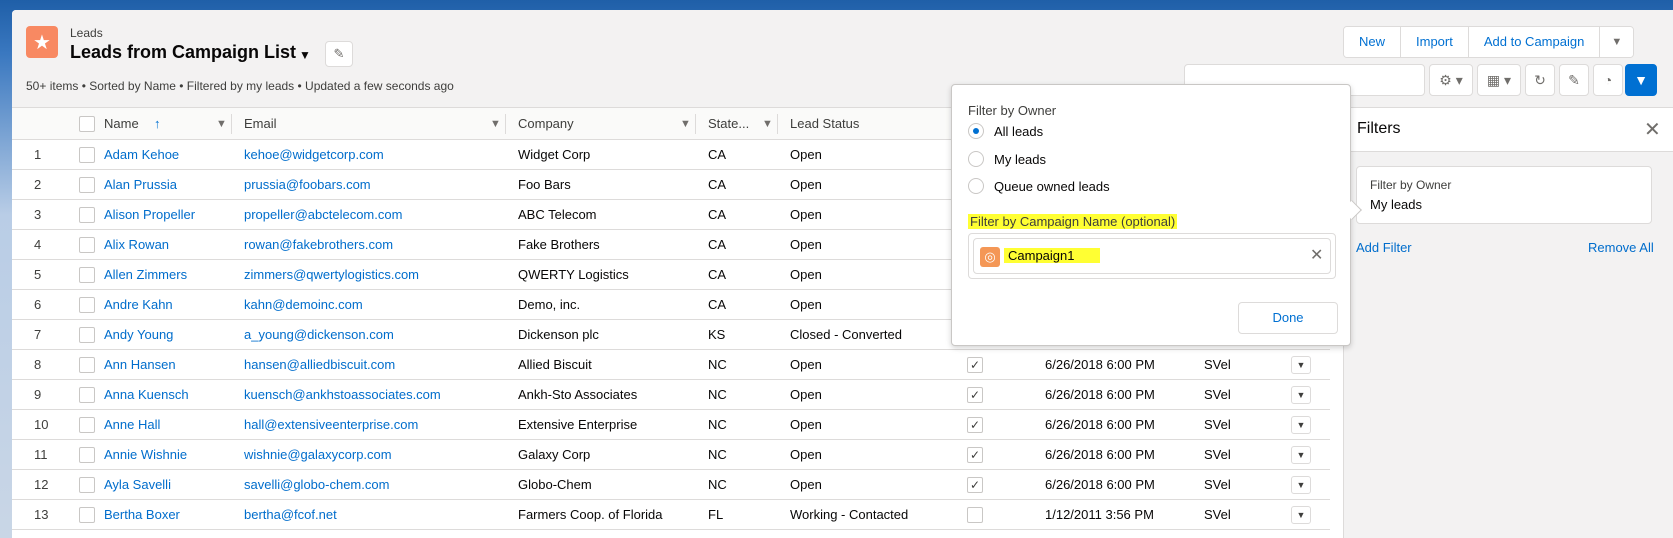  What do you see at coordinates (1504, 195) in the screenshot?
I see `owner-filter-card: Filter by Owner My leads` at bounding box center [1504, 195].